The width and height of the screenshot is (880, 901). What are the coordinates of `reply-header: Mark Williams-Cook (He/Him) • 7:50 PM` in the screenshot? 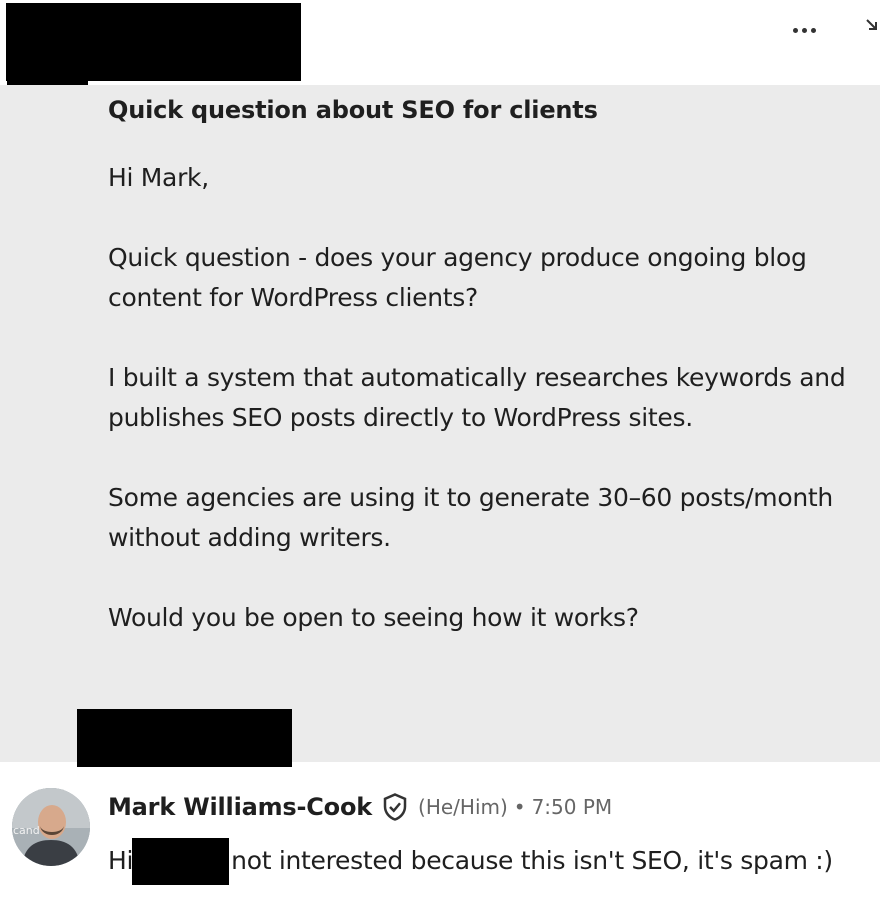 It's located at (360, 807).